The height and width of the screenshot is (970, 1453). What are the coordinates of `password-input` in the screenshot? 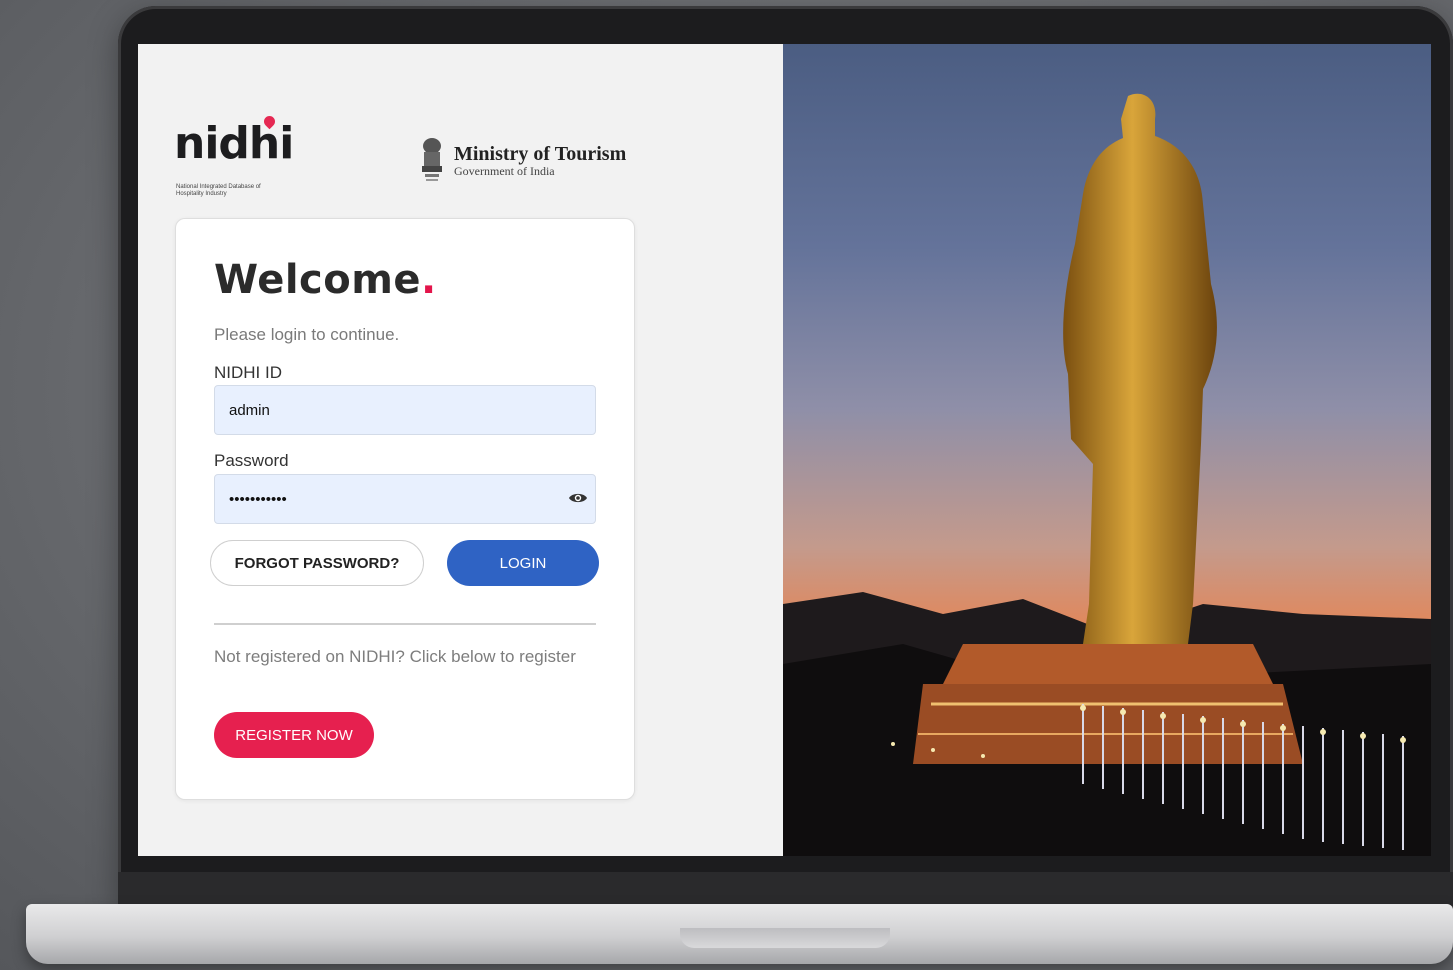 It's located at (405, 499).